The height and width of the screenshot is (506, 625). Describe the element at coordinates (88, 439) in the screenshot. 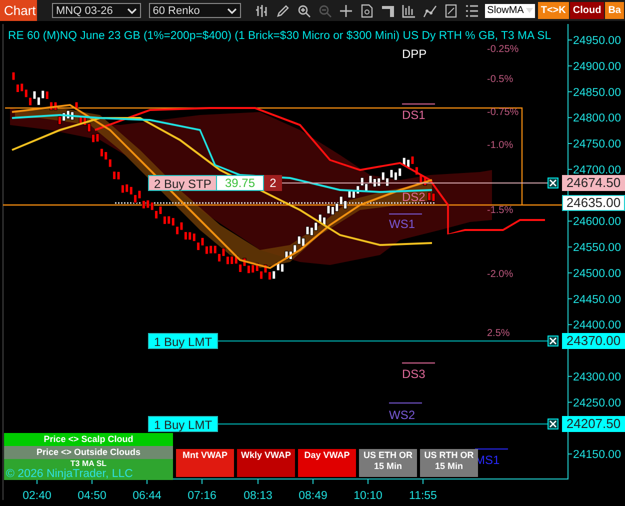

I see `status-panel: Price <> Scalp Cloud` at that location.